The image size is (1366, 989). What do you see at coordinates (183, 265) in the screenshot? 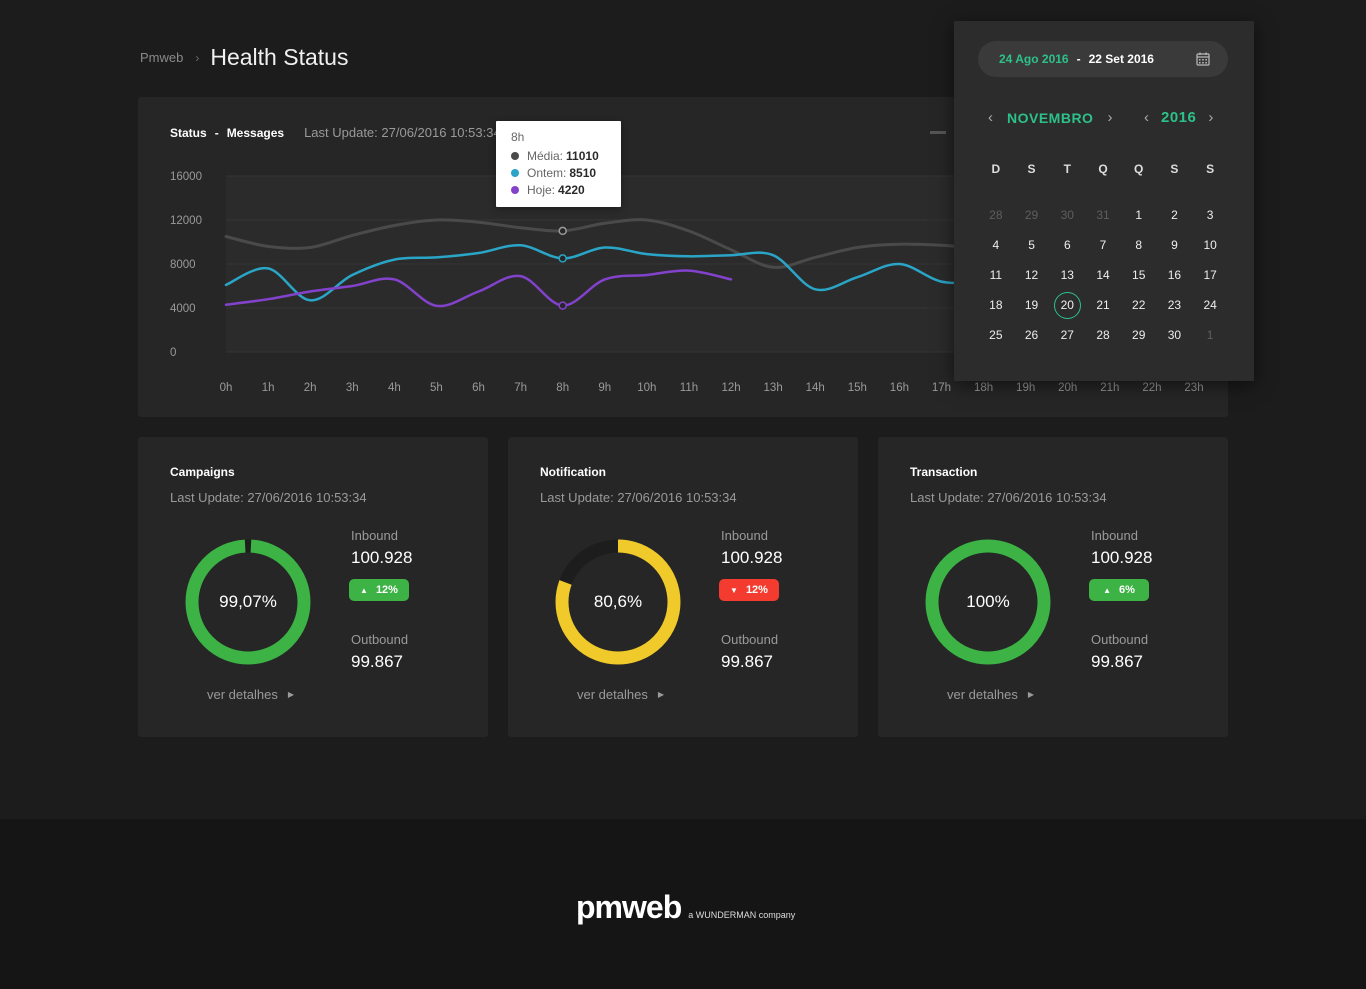
I see `y-tick-label: 8000` at bounding box center [183, 265].